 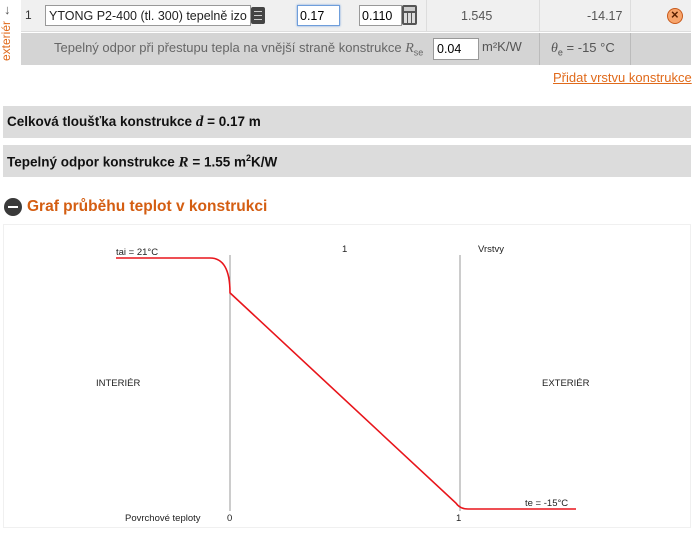 What do you see at coordinates (675, 15) in the screenshot?
I see `delete-layer-icon` at bounding box center [675, 15].